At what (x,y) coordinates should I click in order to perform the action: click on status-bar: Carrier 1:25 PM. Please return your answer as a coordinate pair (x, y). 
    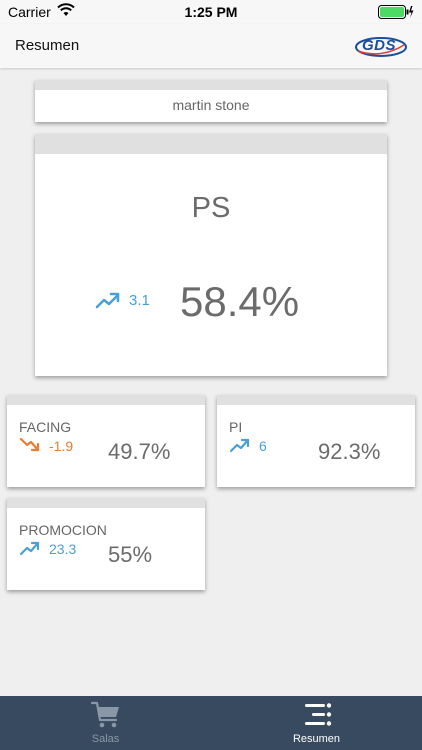
    Looking at the image, I should click on (211, 12).